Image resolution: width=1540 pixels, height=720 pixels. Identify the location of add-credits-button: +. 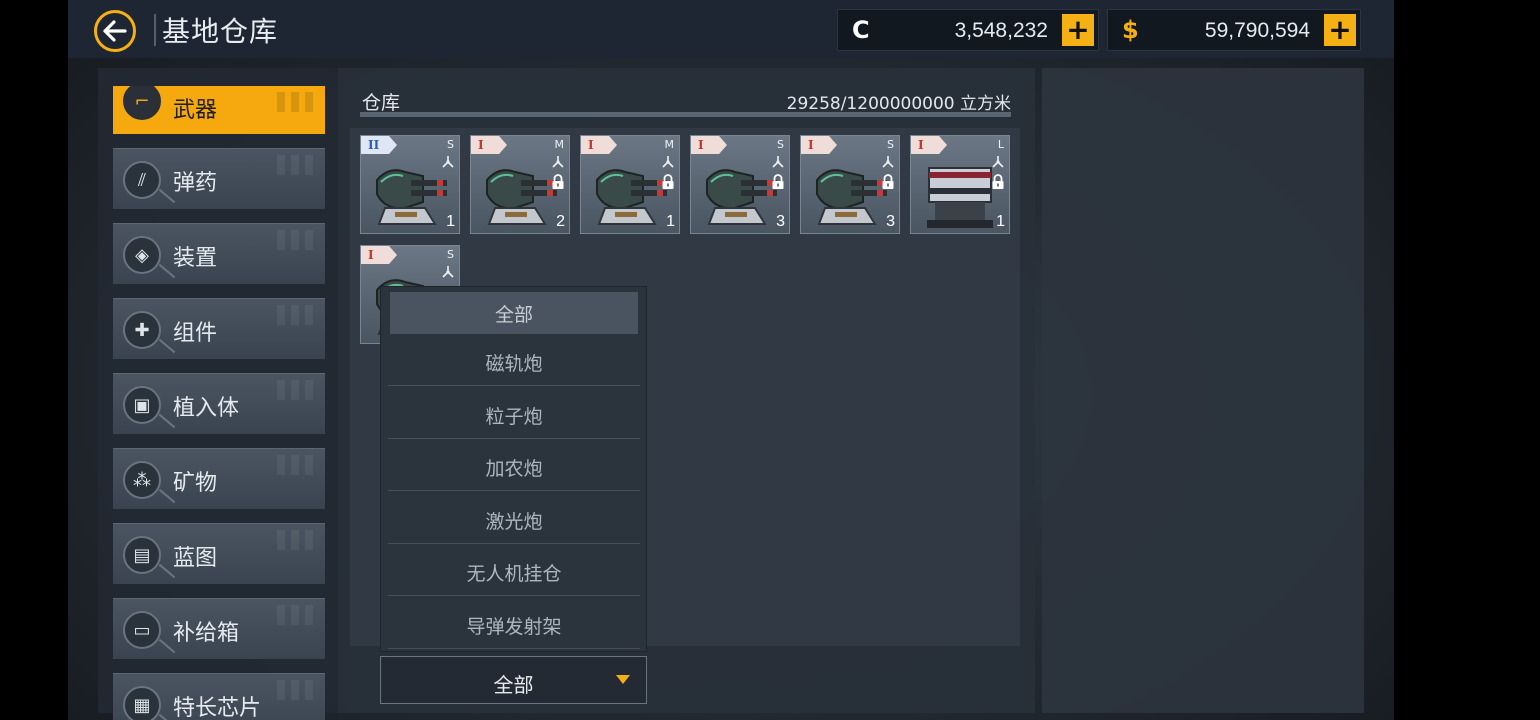
(1078, 30).